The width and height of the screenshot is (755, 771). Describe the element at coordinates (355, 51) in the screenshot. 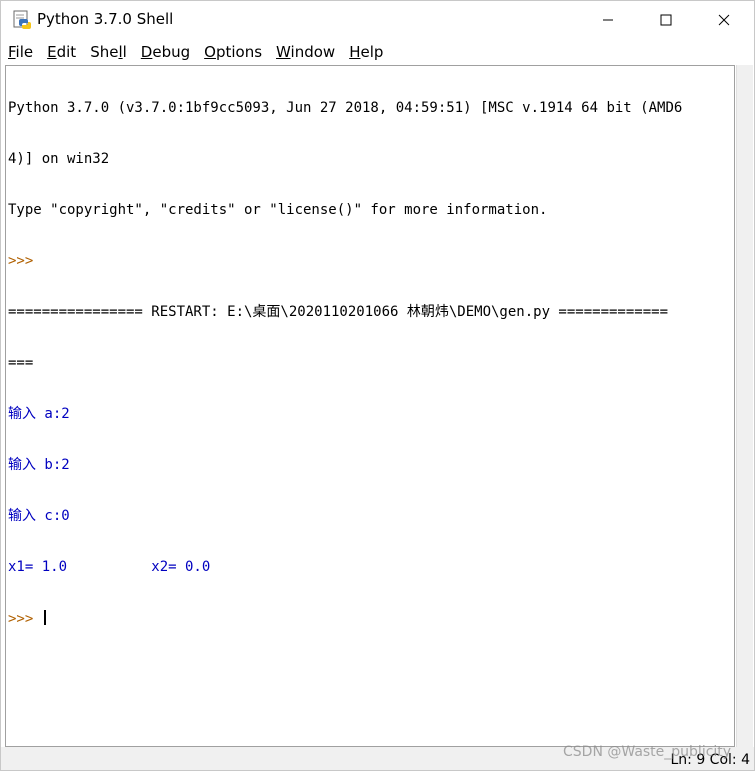

I see `menu-help-mnemonic: H` at that location.